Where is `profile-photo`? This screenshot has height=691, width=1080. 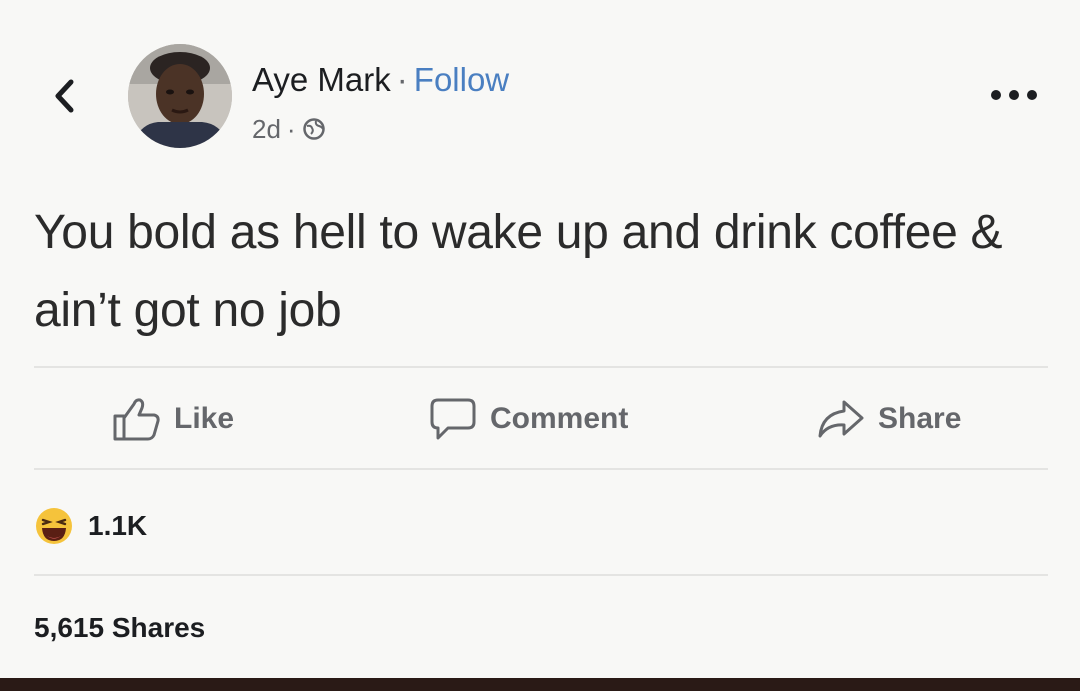 profile-photo is located at coordinates (180, 96).